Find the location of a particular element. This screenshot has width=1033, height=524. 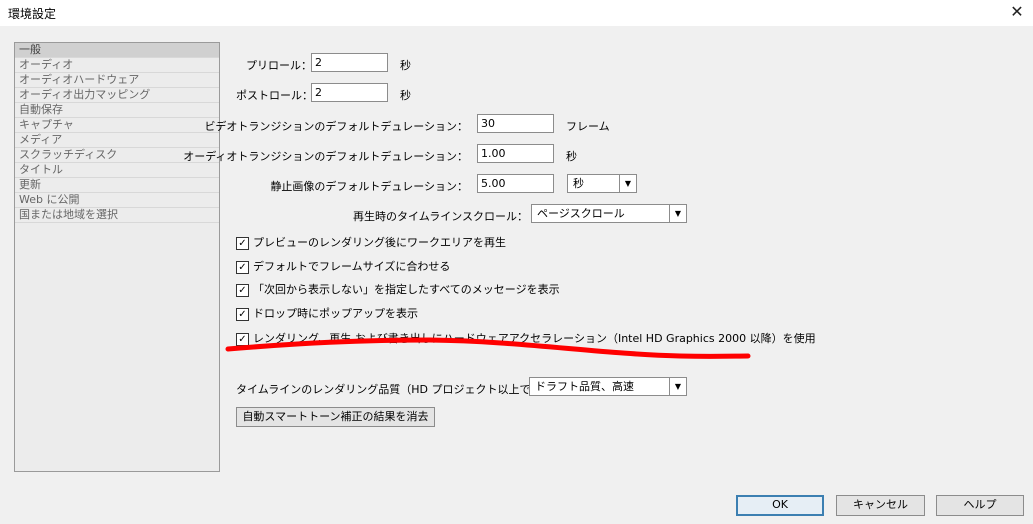

red-underline-annotation is located at coordinates (488, 348).